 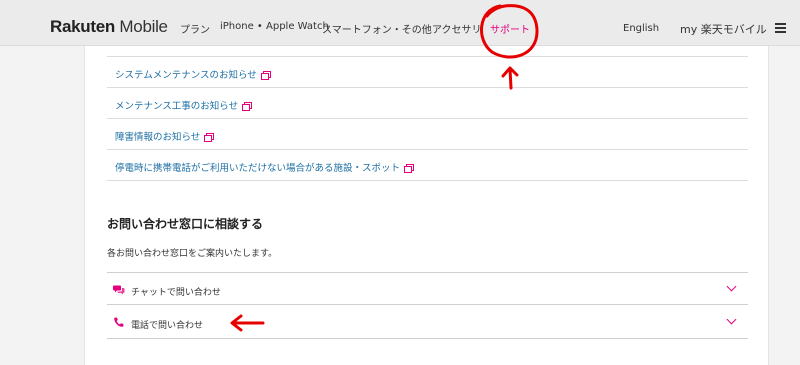 What do you see at coordinates (427, 288) in the screenshot?
I see `accordion-chat-inquiry: チャットで問い合わせ` at bounding box center [427, 288].